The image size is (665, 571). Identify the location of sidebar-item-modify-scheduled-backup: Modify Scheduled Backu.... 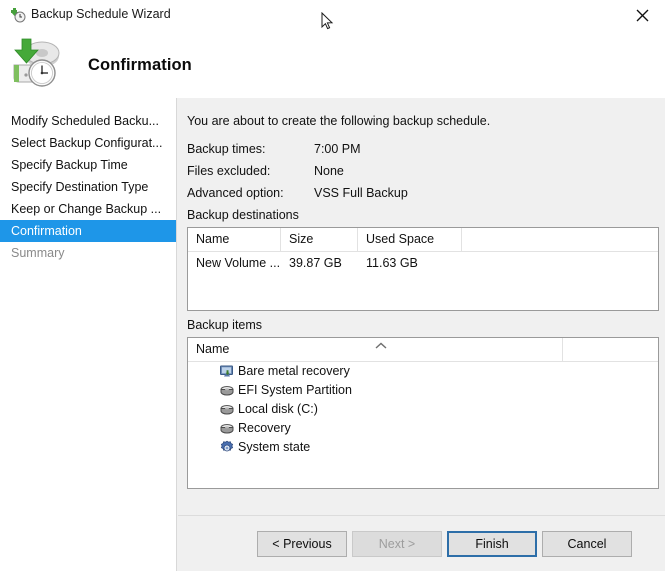
(88, 121).